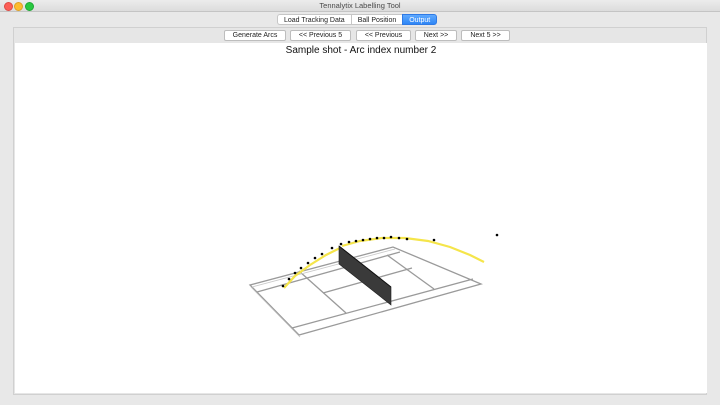 The height and width of the screenshot is (405, 720). I want to click on ball-position-points, so click(390, 260).